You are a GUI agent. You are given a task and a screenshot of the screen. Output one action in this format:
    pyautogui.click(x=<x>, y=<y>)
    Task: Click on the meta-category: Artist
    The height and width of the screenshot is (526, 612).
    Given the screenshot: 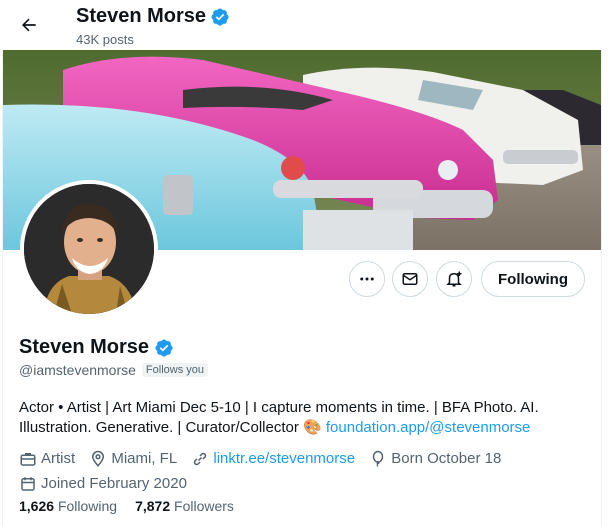 What is the action you would take?
    pyautogui.click(x=47, y=459)
    